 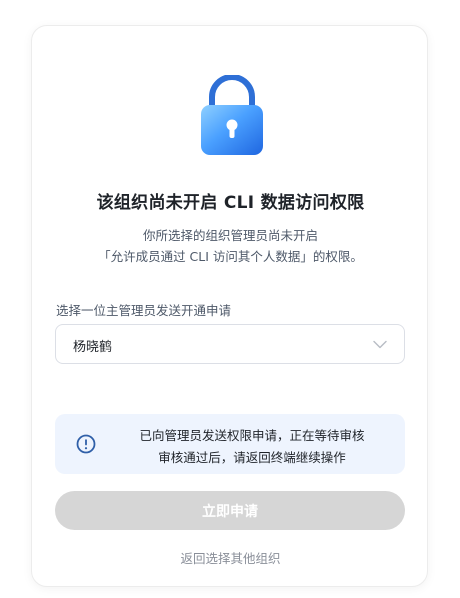 What do you see at coordinates (230, 256) in the screenshot?
I see `dialog-description-line2: 「允许成员通过 CLI 访问其个人数据」的权限。` at bounding box center [230, 256].